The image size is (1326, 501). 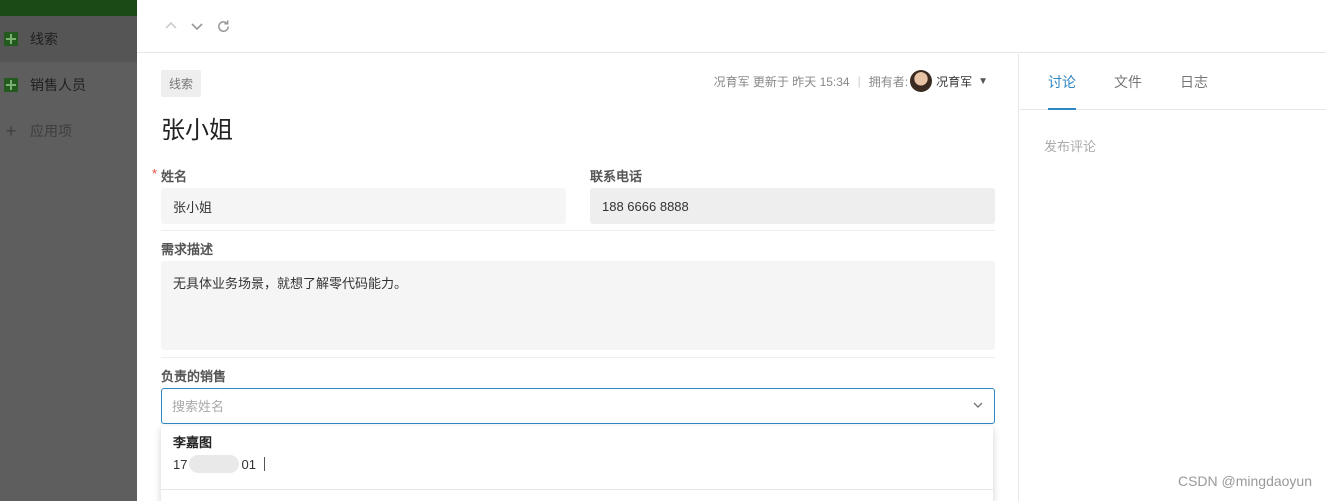 I want to click on dropdown-option: 李嘉图 17 01, so click(x=577, y=452).